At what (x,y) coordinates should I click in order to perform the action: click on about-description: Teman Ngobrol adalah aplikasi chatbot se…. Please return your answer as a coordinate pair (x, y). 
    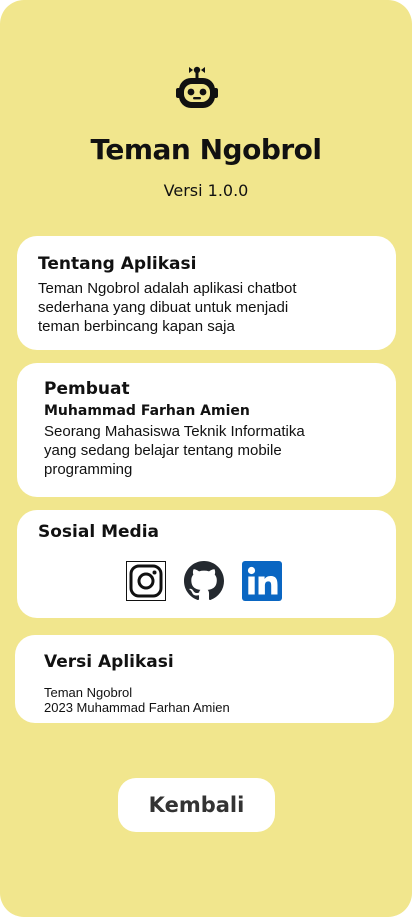
    Looking at the image, I should click on (167, 307).